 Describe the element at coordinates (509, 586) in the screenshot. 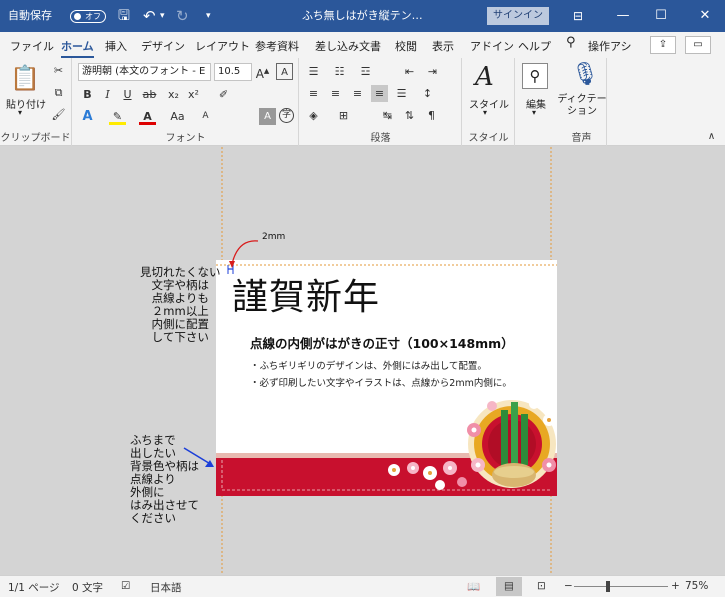

I see `print-layout-icon: ▤` at that location.